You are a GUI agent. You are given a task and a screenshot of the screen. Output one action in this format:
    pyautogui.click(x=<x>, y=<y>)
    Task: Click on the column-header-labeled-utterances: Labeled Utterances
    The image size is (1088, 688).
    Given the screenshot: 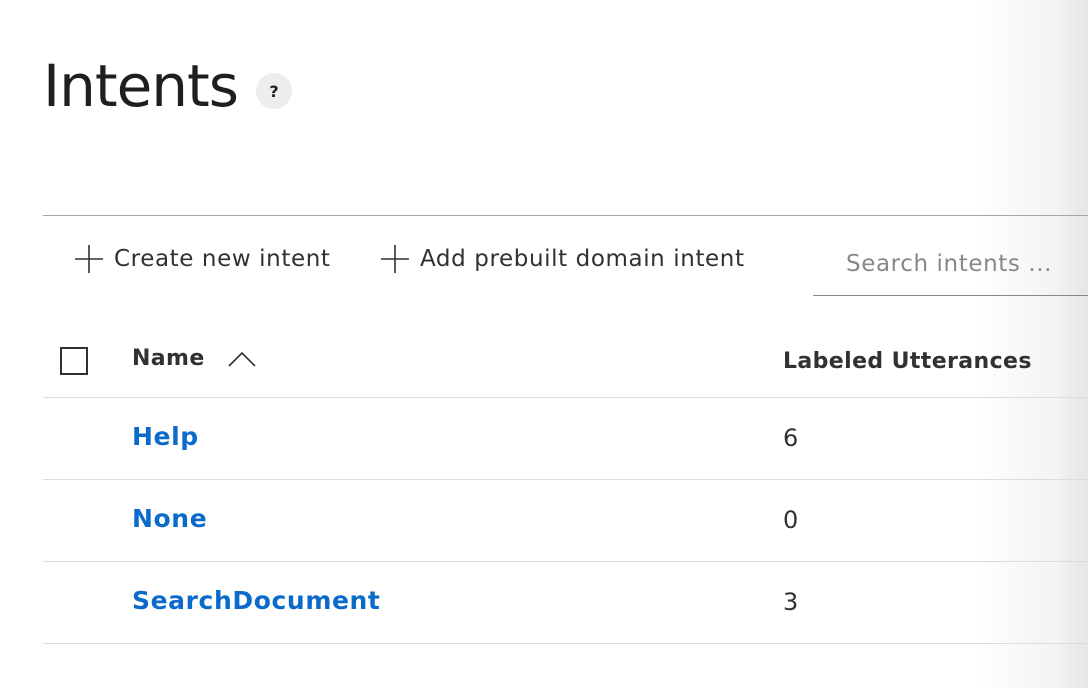 What is the action you would take?
    pyautogui.click(x=907, y=361)
    